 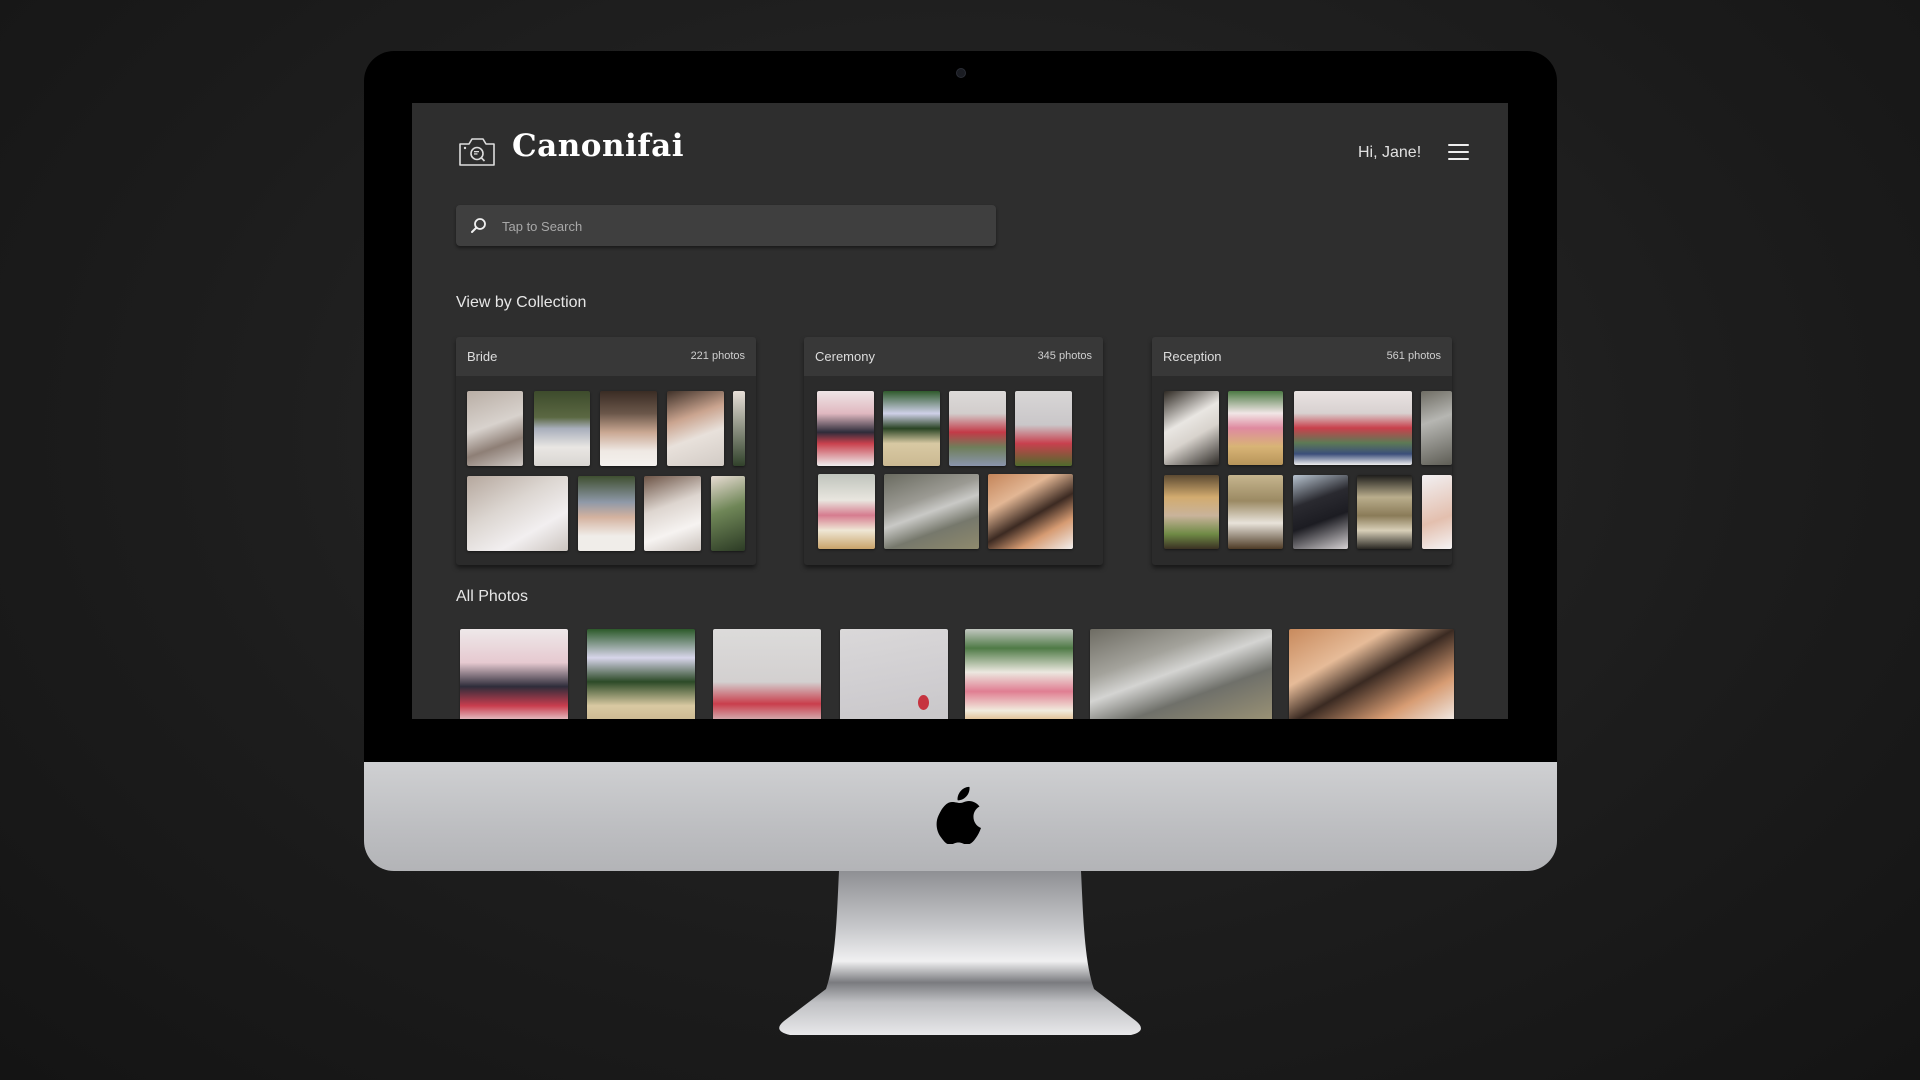 What do you see at coordinates (742, 226) in the screenshot?
I see `search-input` at bounding box center [742, 226].